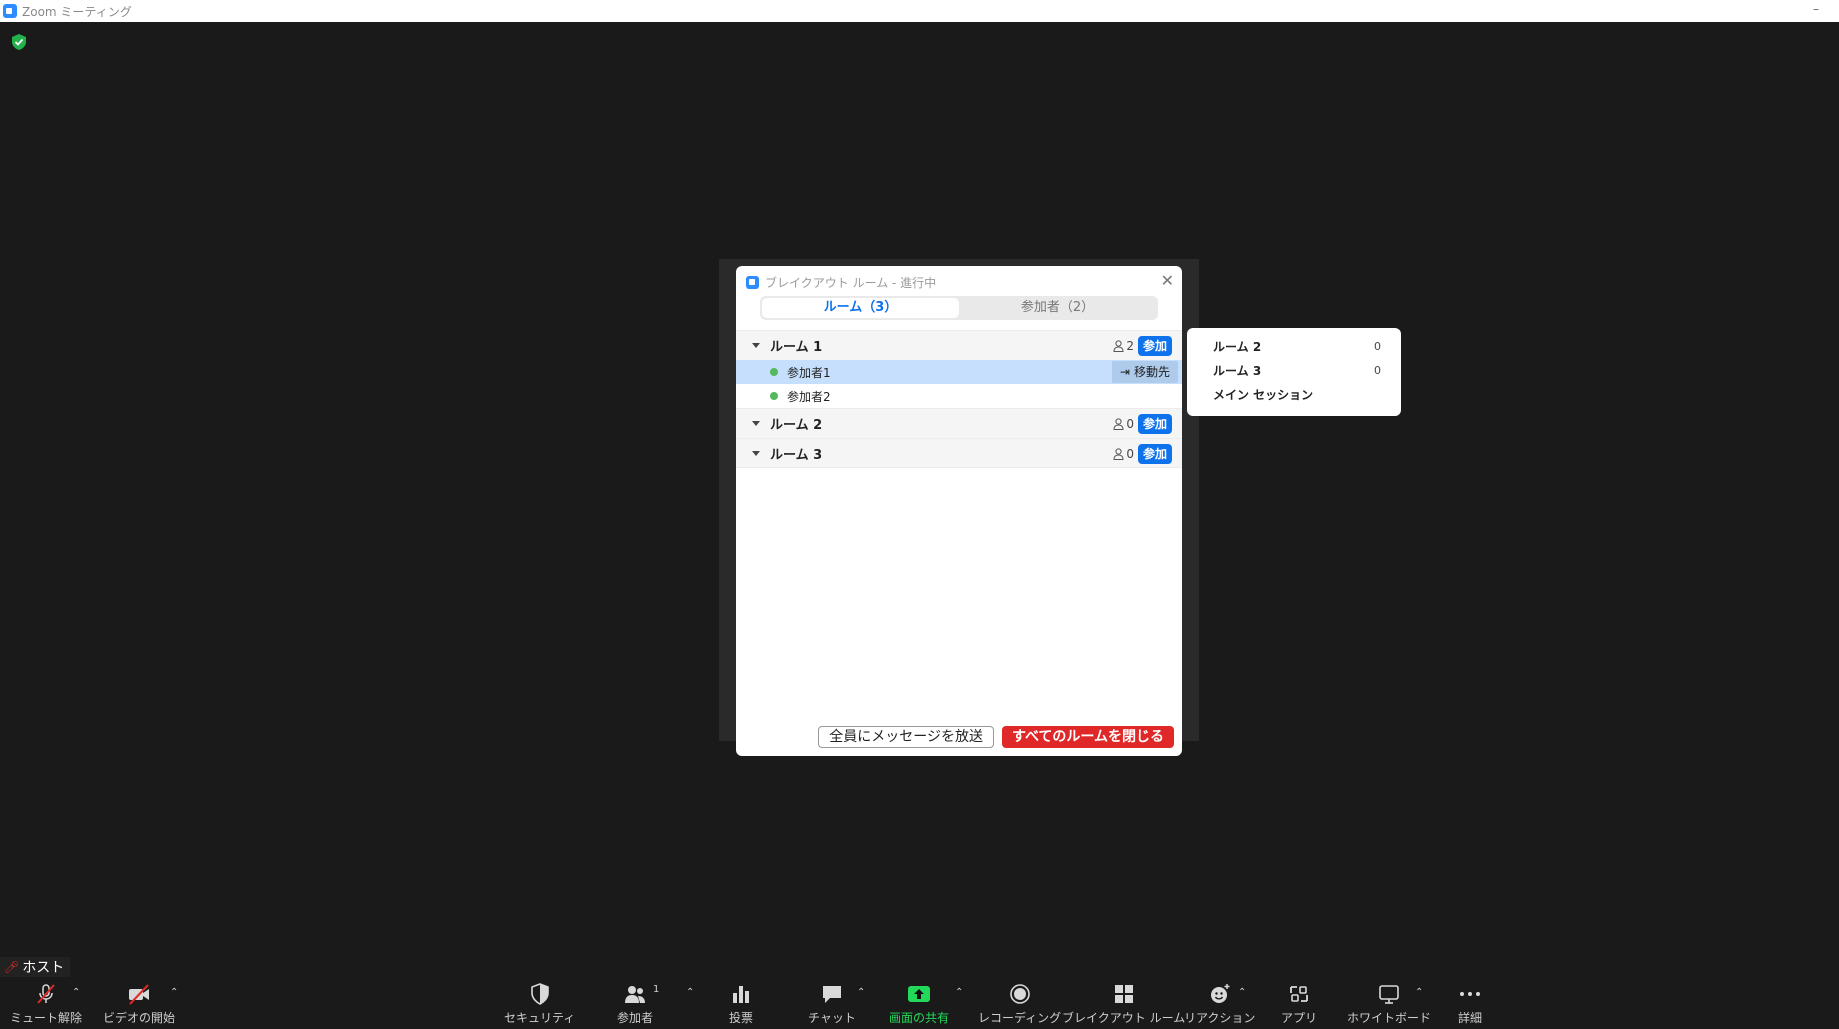  I want to click on window-title: Zoom ミーティング, so click(77, 11).